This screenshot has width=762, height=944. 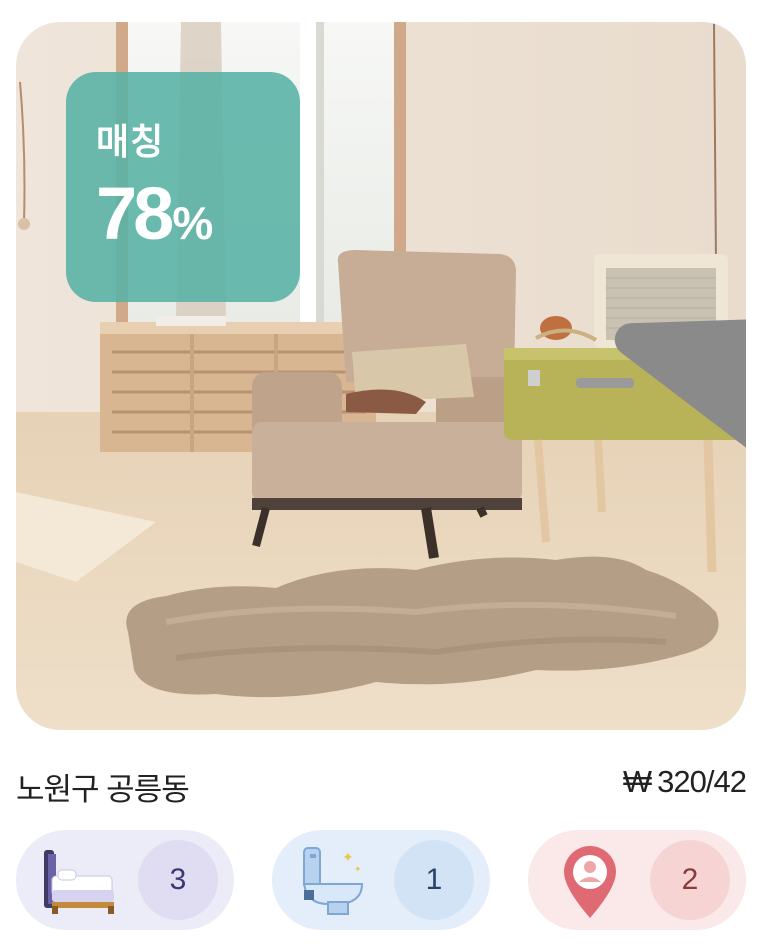 I want to click on match-percentage: 78, so click(x=135, y=213).